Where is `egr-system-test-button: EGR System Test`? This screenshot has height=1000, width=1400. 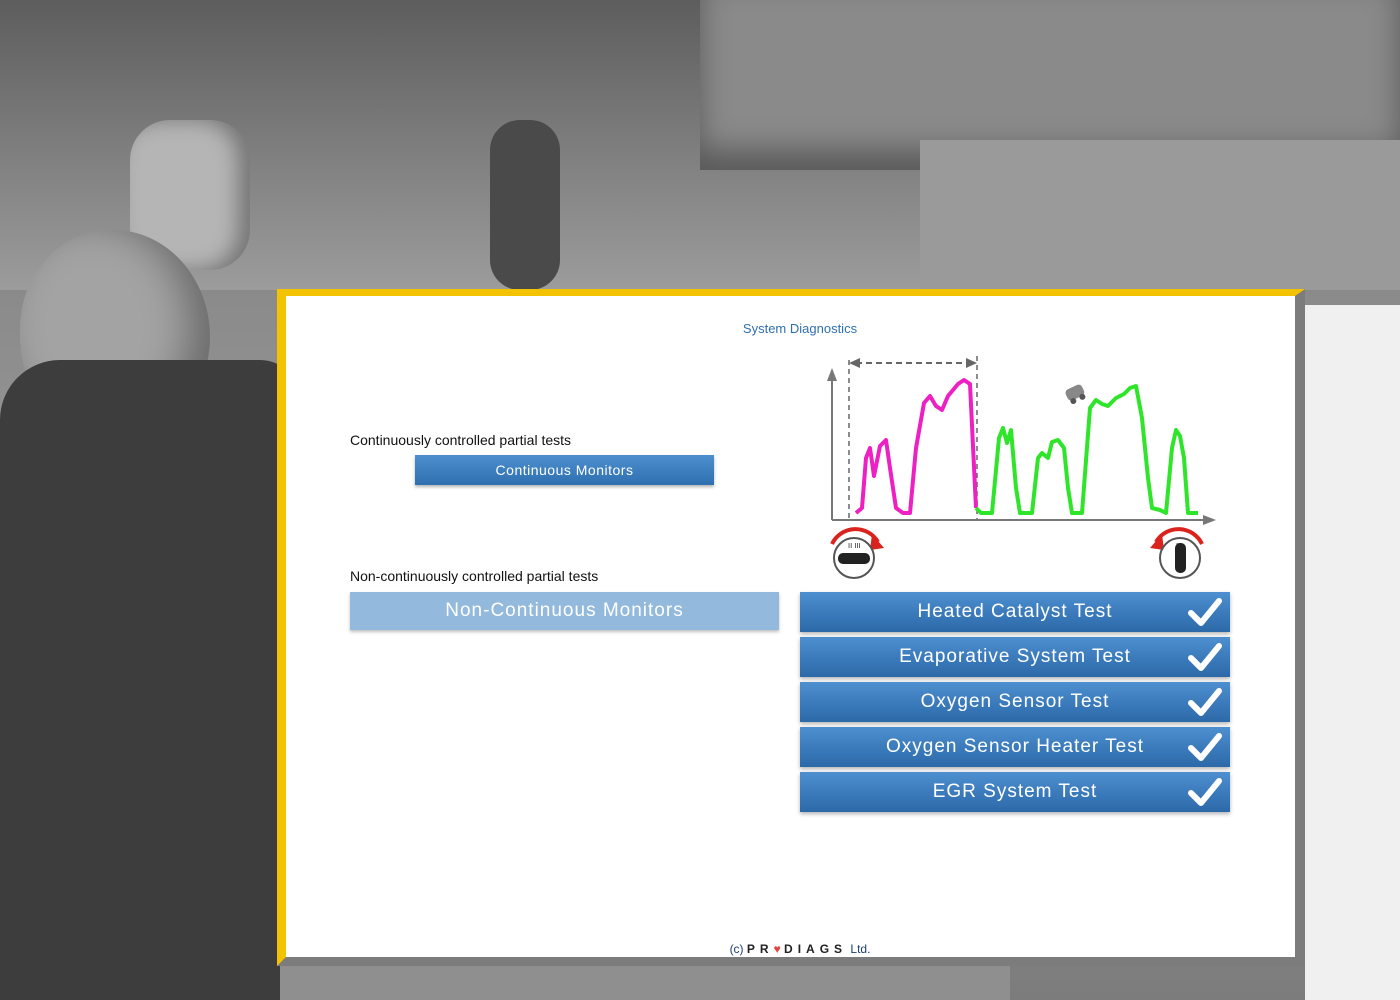
egr-system-test-button: EGR System Test is located at coordinates (1015, 792).